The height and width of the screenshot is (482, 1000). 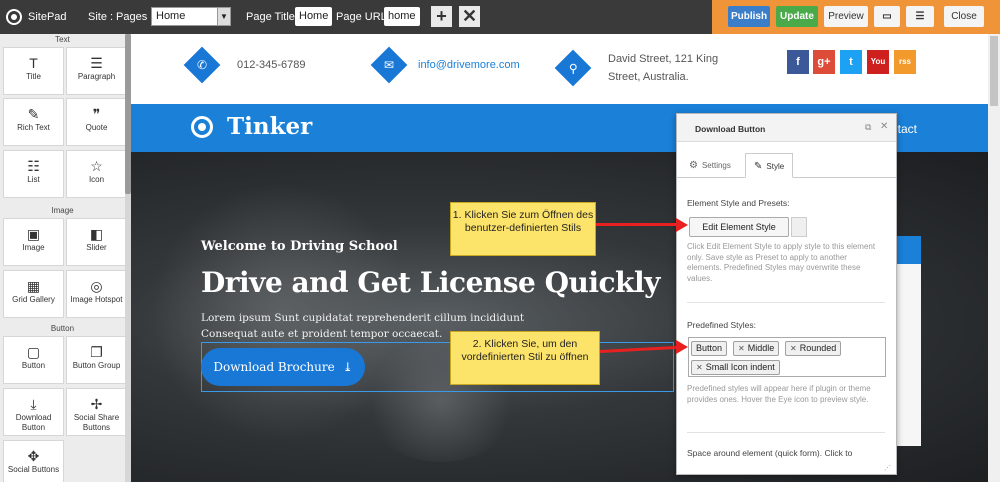 What do you see at coordinates (994, 71) in the screenshot?
I see `canvas-scroll-thumb` at bounding box center [994, 71].